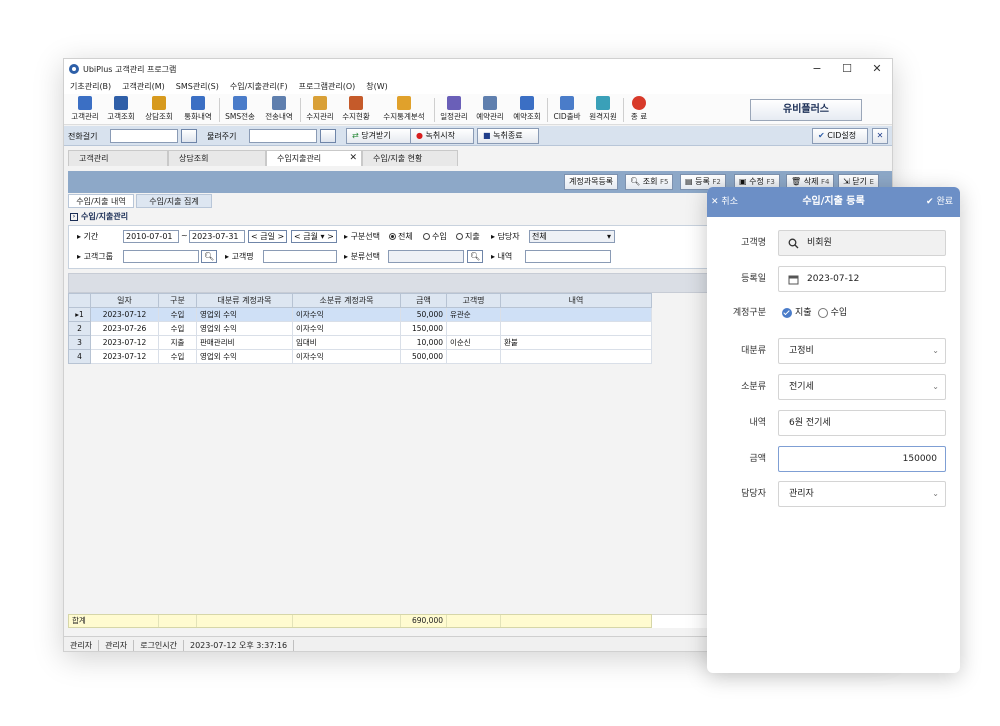  What do you see at coordinates (346, 300) in the screenshot?
I see `col-minor-header: 소분류 계정과목` at bounding box center [346, 300].